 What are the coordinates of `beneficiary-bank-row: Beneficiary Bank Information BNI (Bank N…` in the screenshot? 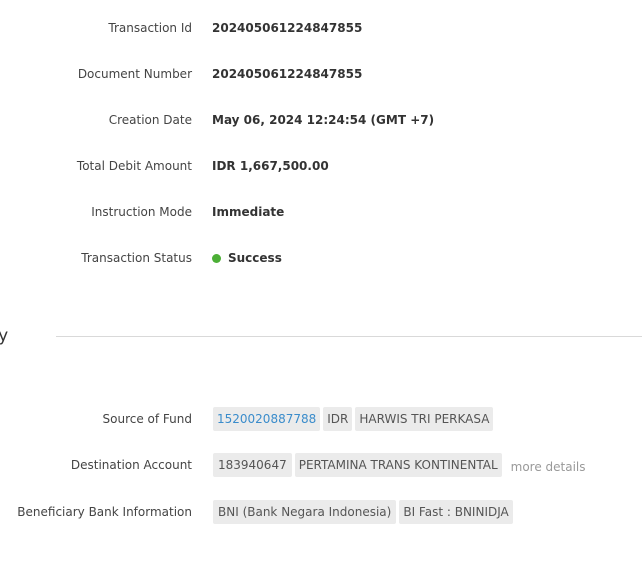 It's located at (321, 512).